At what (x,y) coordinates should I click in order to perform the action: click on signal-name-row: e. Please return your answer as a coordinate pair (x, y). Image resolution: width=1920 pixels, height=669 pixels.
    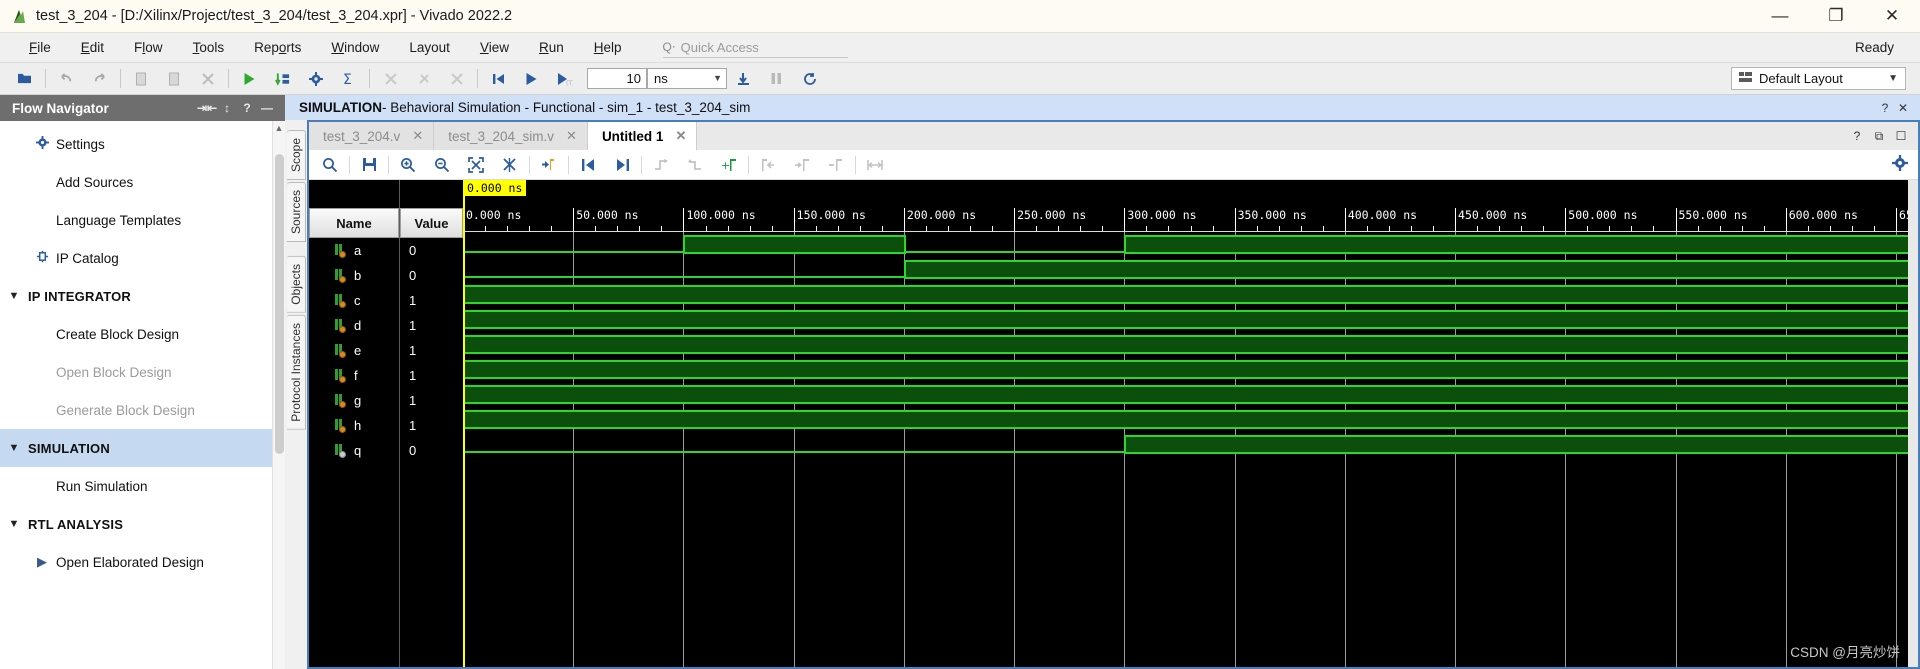
    Looking at the image, I should click on (354, 350).